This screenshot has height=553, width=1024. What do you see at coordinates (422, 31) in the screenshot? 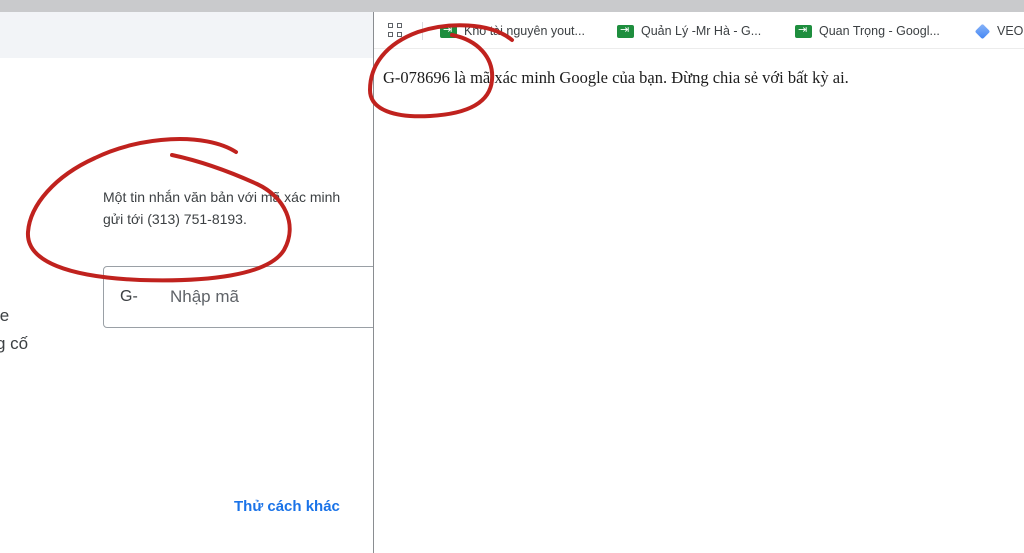
I see `bookmarks-separator` at bounding box center [422, 31].